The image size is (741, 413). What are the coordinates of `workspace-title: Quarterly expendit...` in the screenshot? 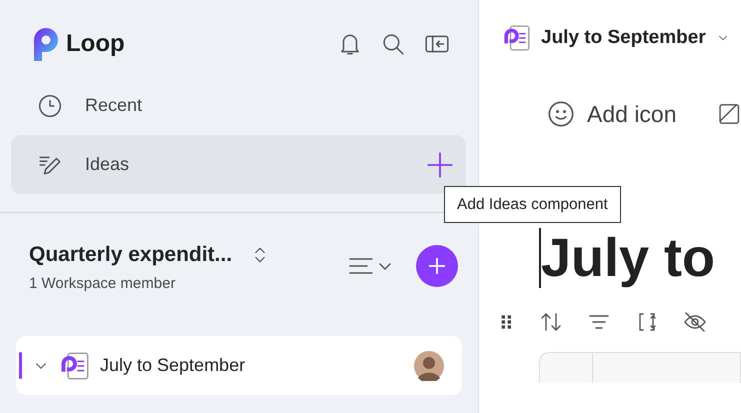 It's located at (130, 255).